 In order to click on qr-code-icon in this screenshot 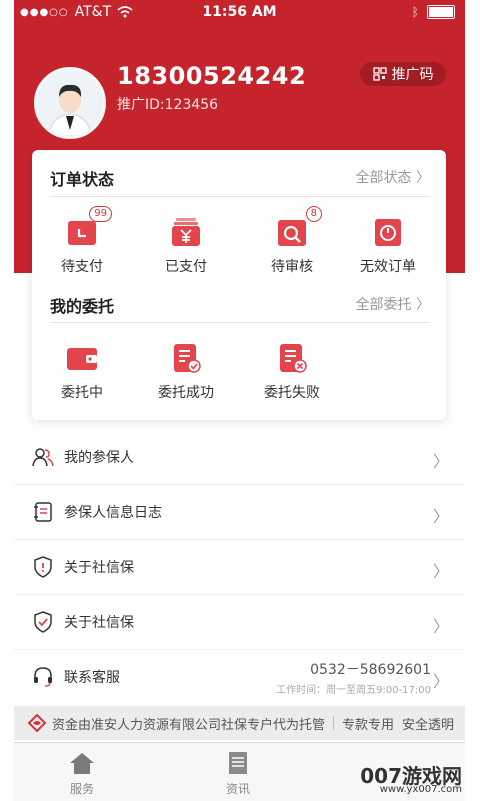, I will do `click(379, 74)`.